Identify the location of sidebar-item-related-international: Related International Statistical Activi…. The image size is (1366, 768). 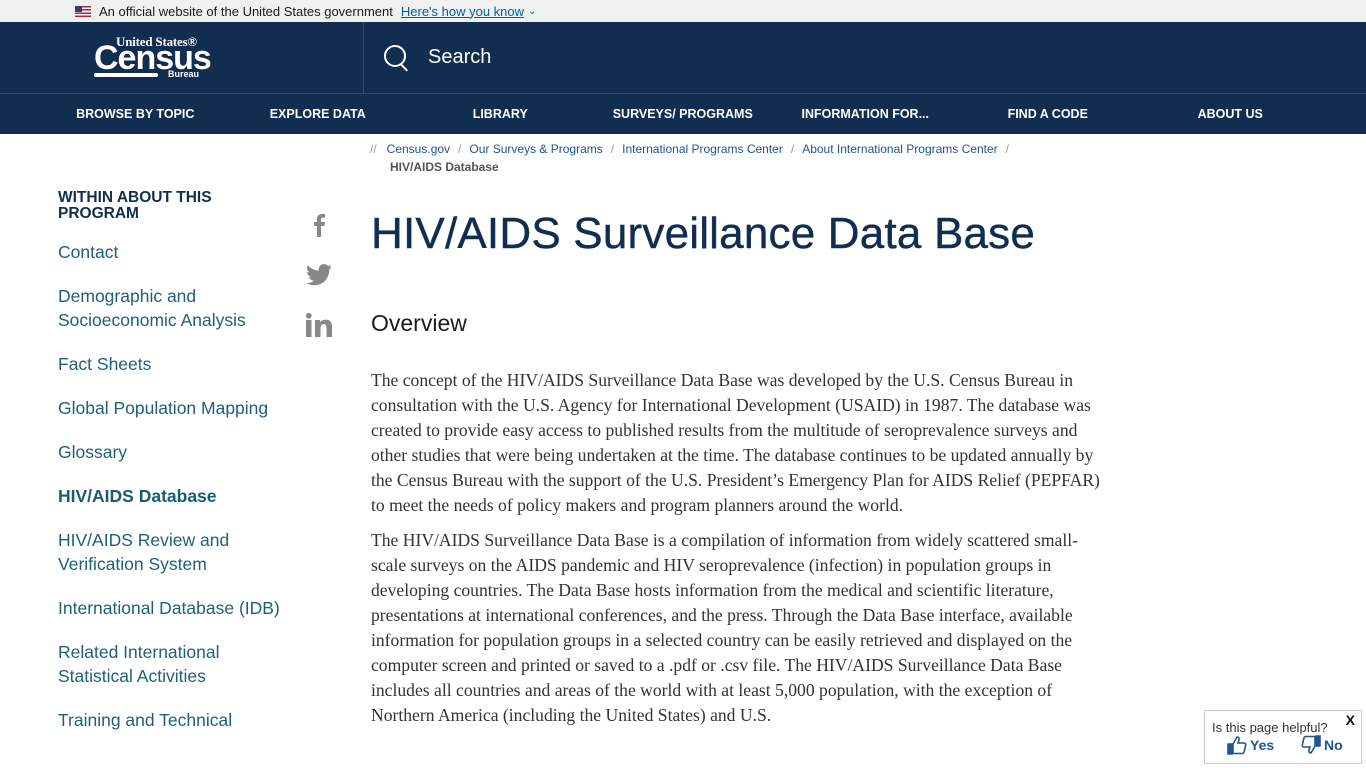
(173, 664).